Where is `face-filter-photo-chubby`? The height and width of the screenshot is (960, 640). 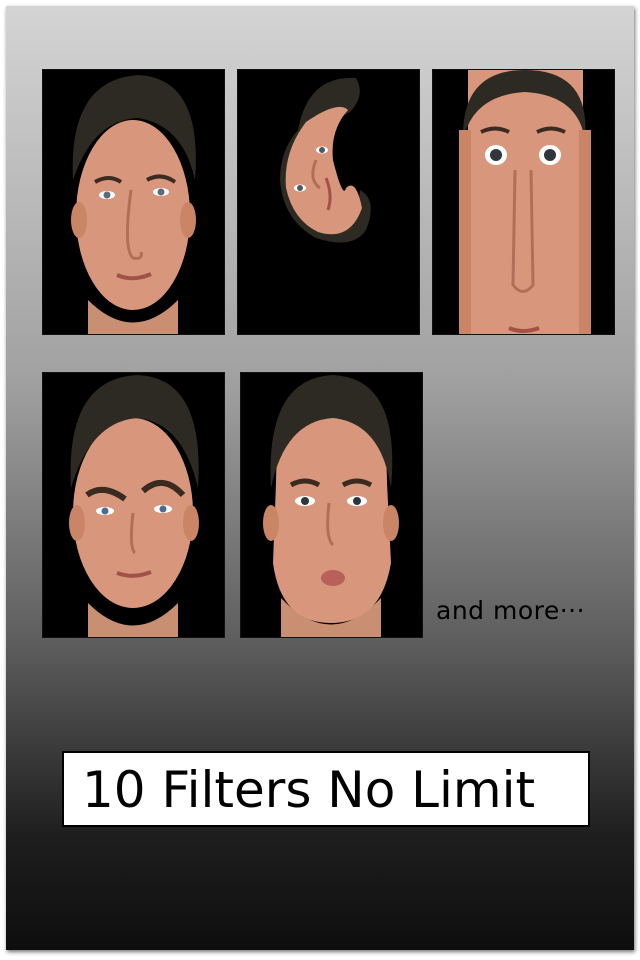
face-filter-photo-chubby is located at coordinates (331, 505).